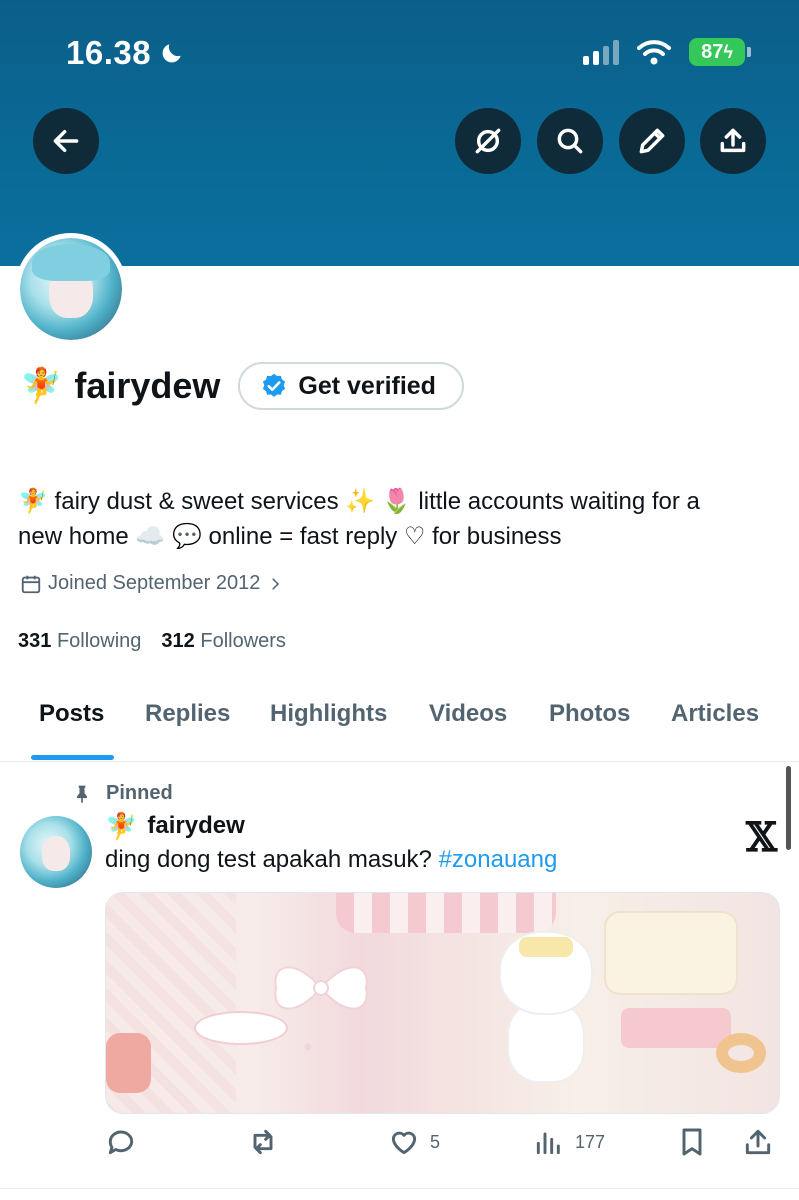 The image size is (799, 1200). Describe the element at coordinates (442, 1146) in the screenshot. I see `post-actions: 5 177` at that location.